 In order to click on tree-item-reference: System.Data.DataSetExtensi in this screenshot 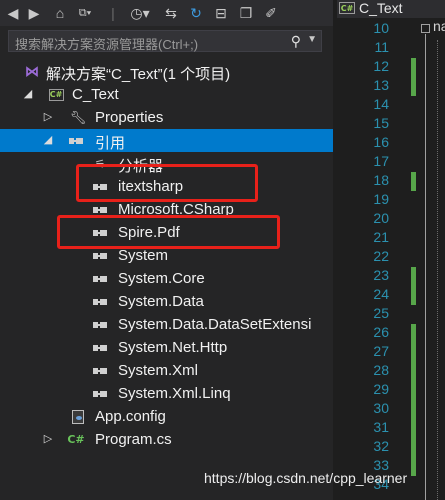, I will do `click(166, 324)`.